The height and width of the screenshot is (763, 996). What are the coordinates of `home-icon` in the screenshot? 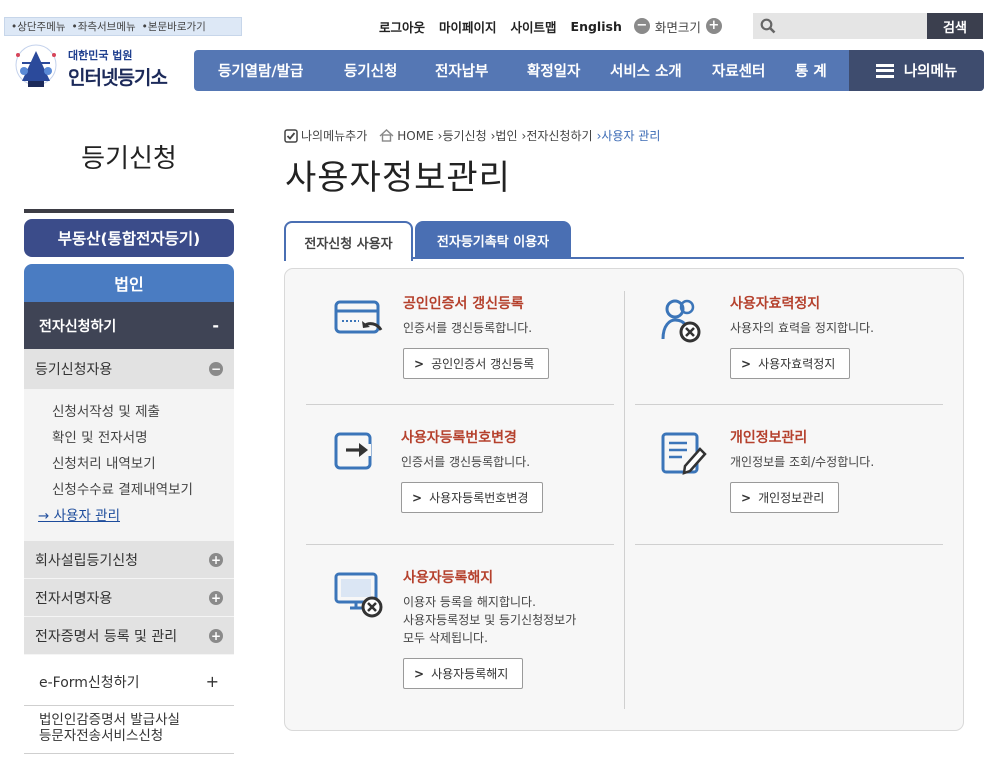 It's located at (386, 135).